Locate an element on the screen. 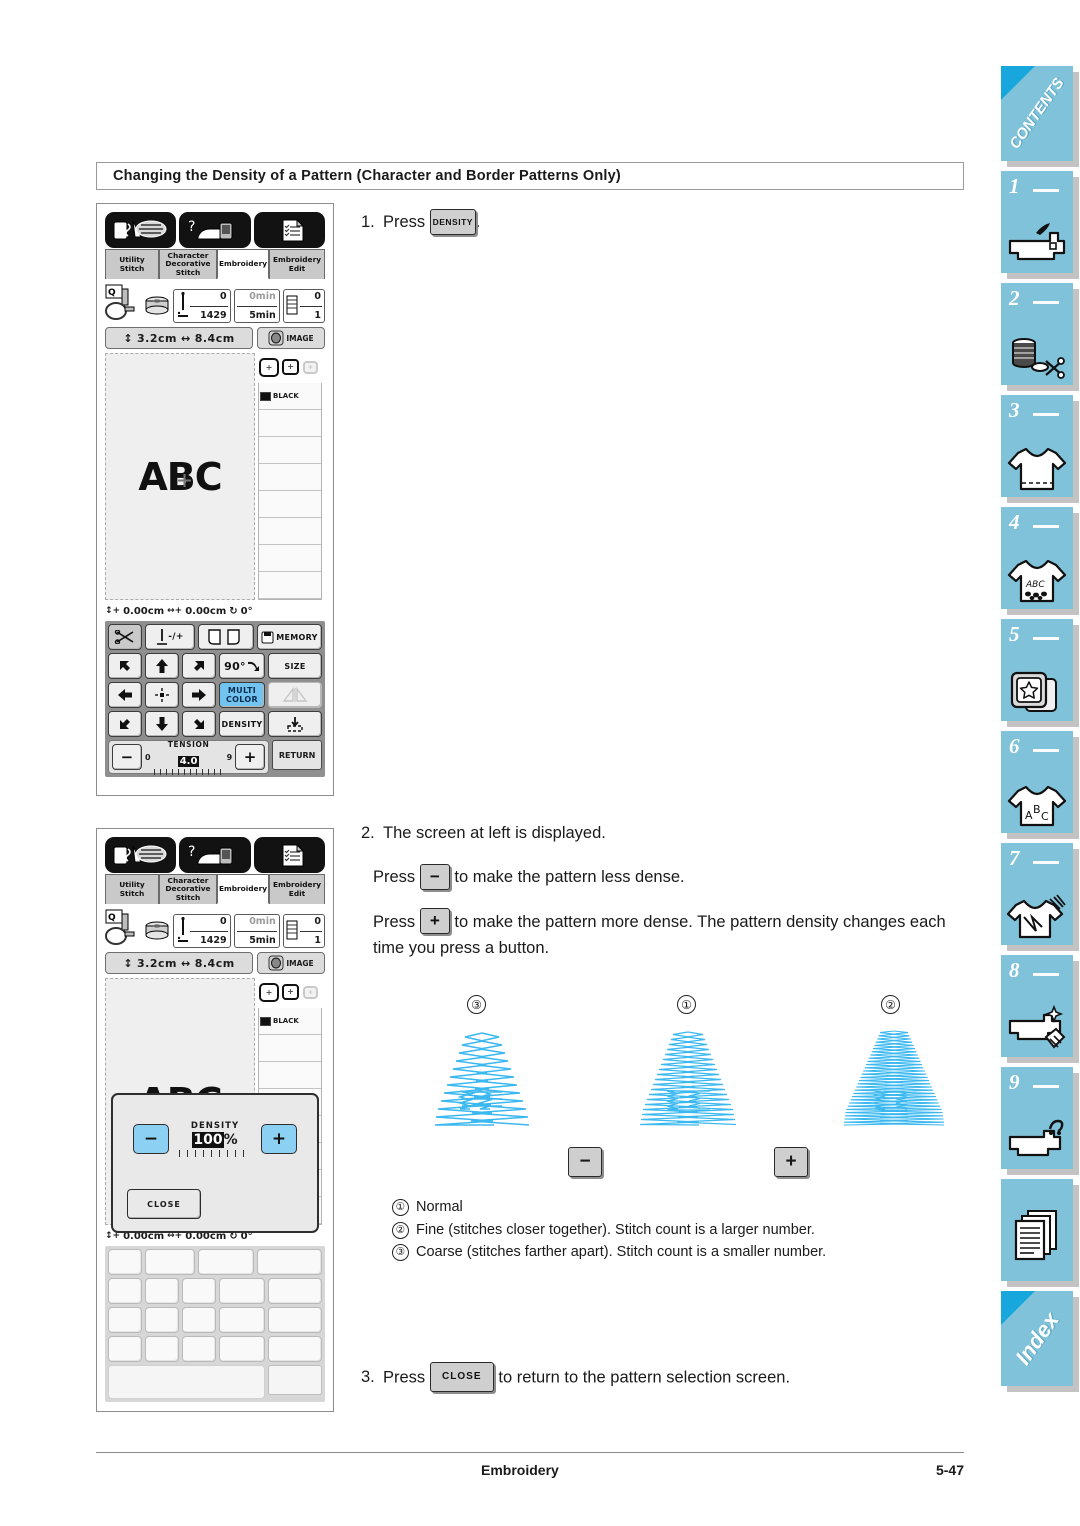 The image size is (1080, 1526). figure-minus-button: − is located at coordinates (585, 1162).